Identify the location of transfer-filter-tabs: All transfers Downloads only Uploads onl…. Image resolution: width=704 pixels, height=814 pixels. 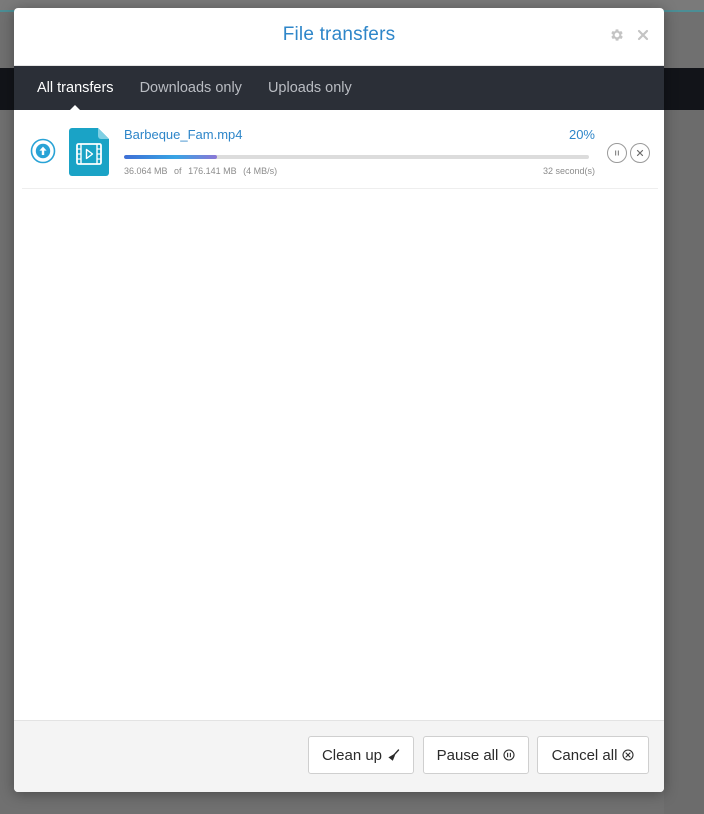
(339, 88).